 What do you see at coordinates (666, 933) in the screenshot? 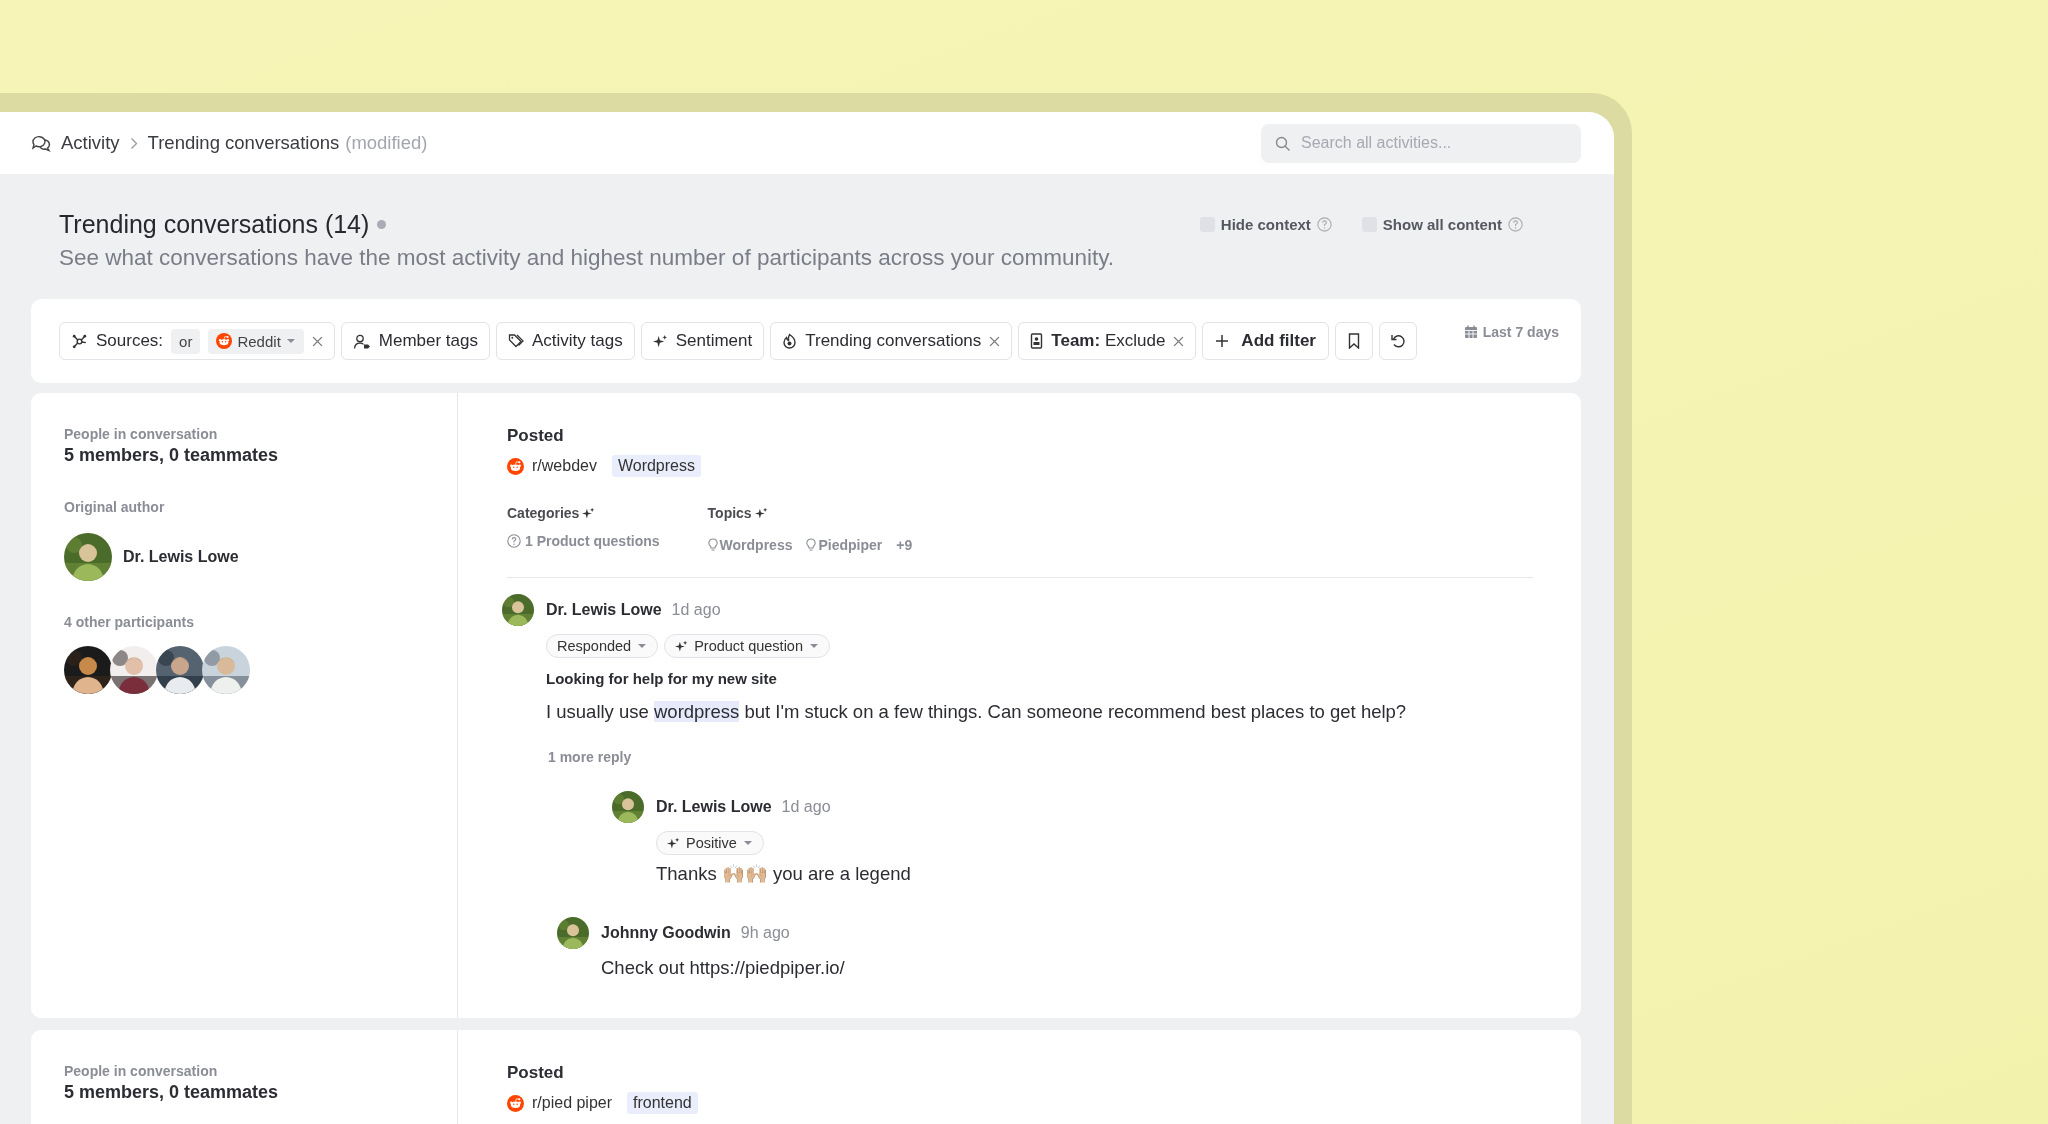
I see `author-name: Johnny Goodwin` at bounding box center [666, 933].